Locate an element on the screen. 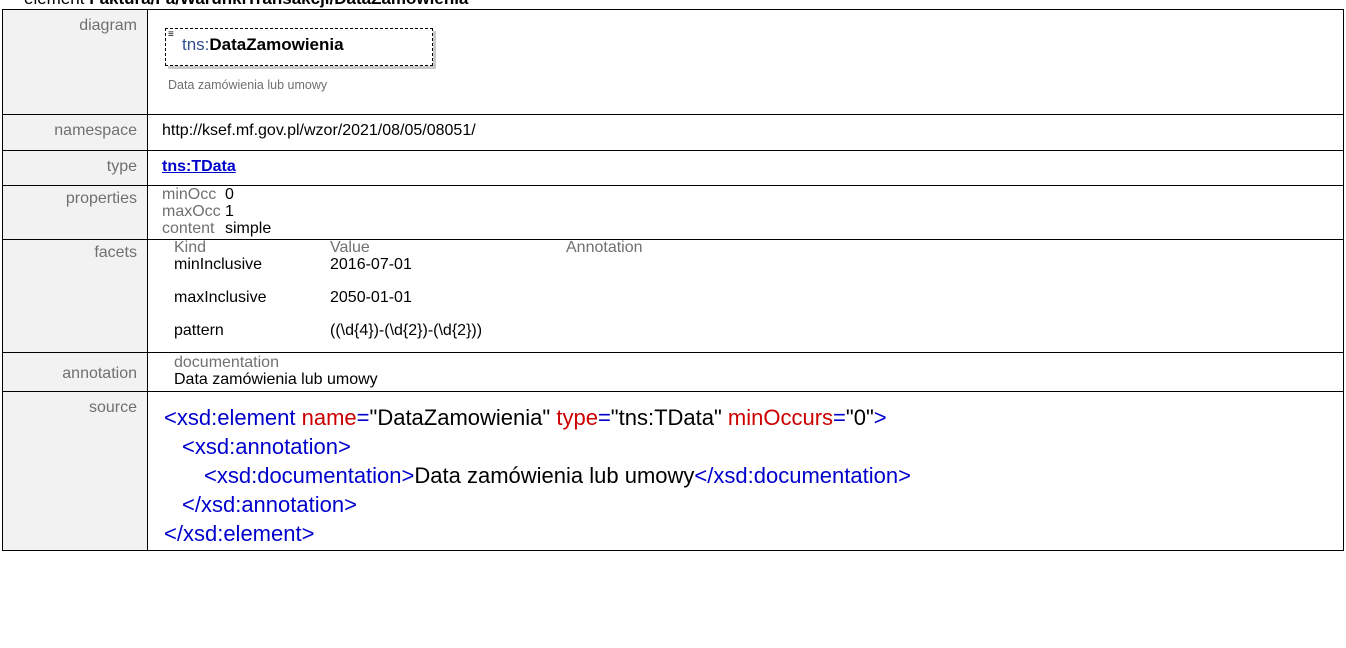 The height and width of the screenshot is (648, 1346). annotation-key: documentation is located at coordinates (226, 362).